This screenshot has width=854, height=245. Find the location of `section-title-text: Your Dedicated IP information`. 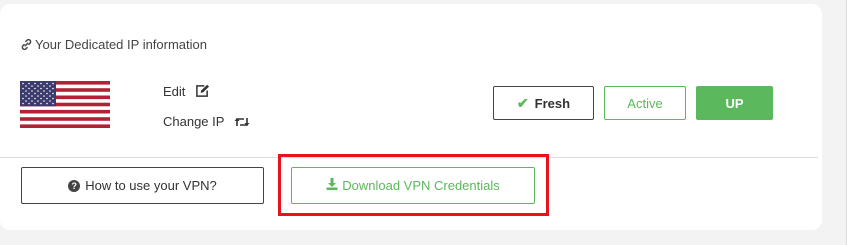

section-title-text: Your Dedicated IP information is located at coordinates (121, 44).